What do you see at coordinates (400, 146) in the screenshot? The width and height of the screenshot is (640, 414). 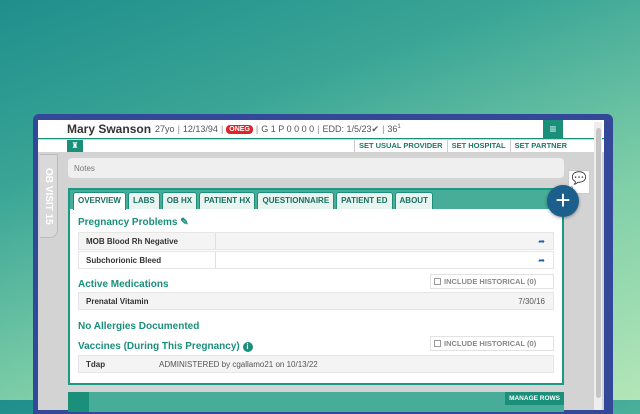 I see `set-usual-provider-button: SET USUAL PROVIDER` at bounding box center [400, 146].